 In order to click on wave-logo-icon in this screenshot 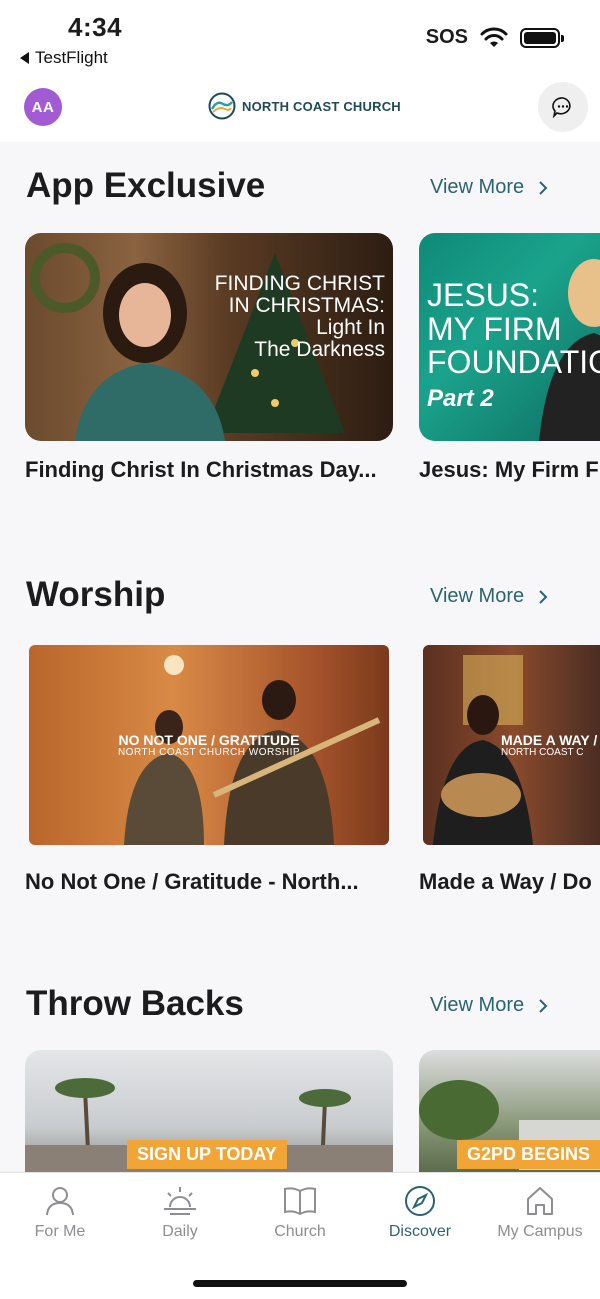, I will do `click(222, 106)`.